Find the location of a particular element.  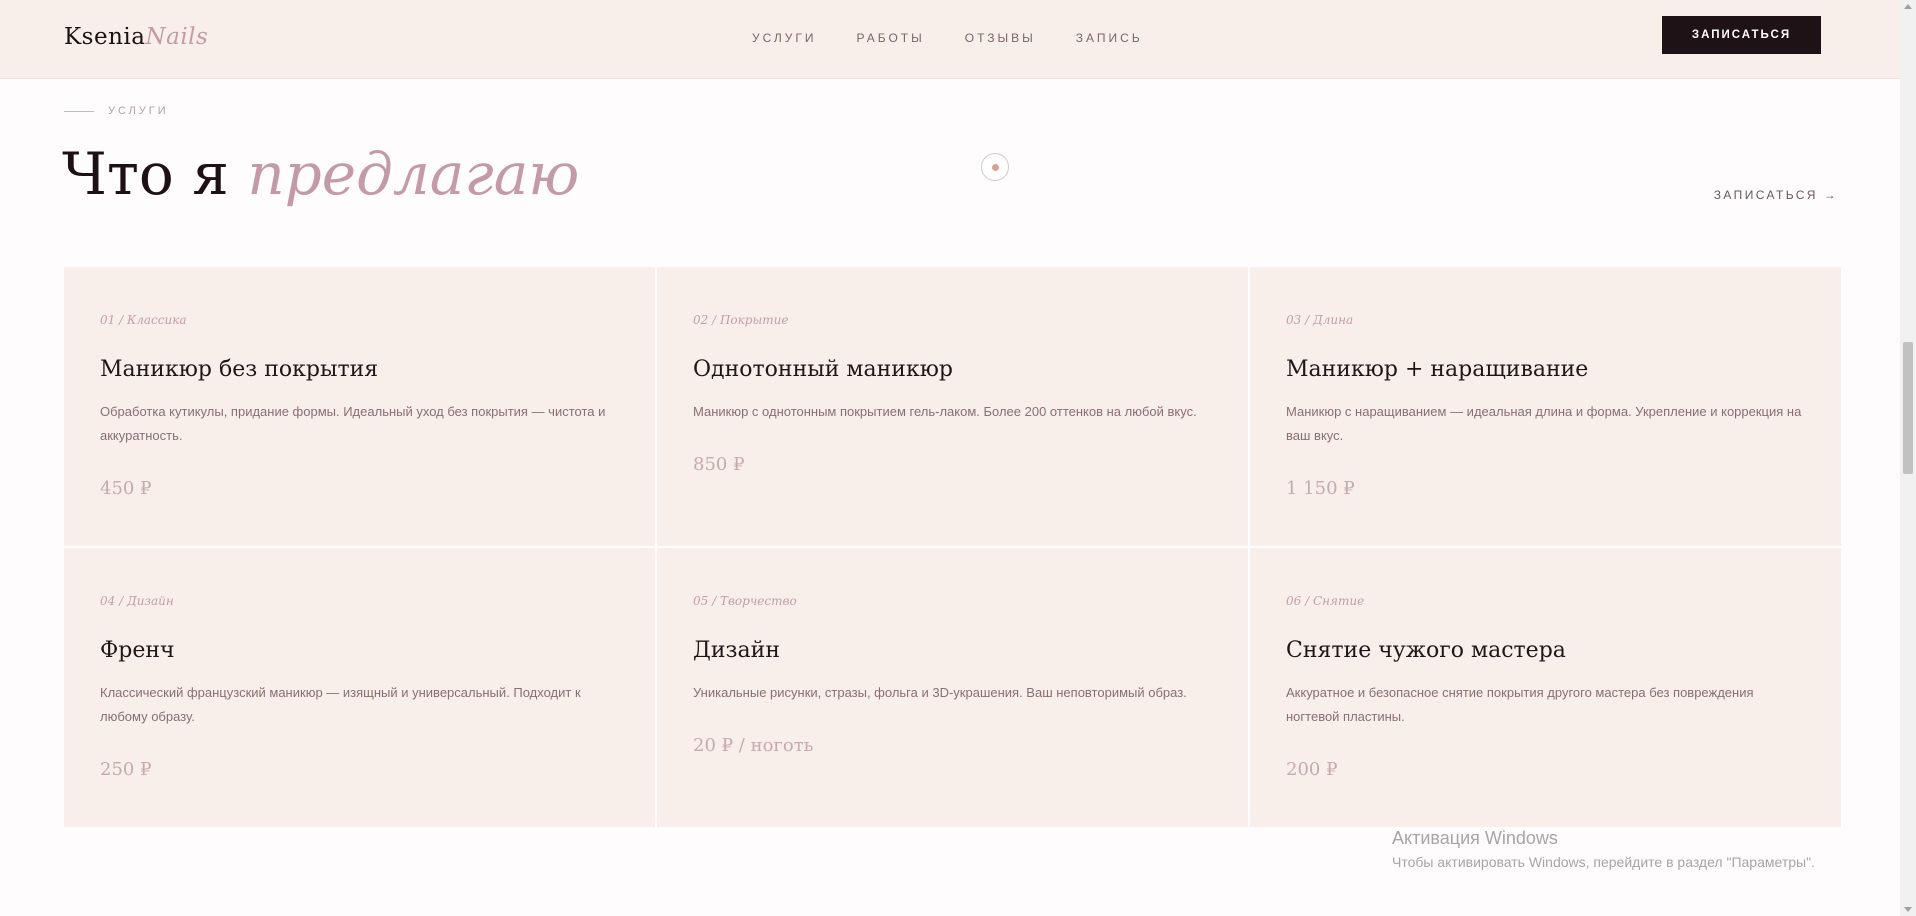

book-link: ЗАПИСАТЬСЯ → is located at coordinates (1776, 195).